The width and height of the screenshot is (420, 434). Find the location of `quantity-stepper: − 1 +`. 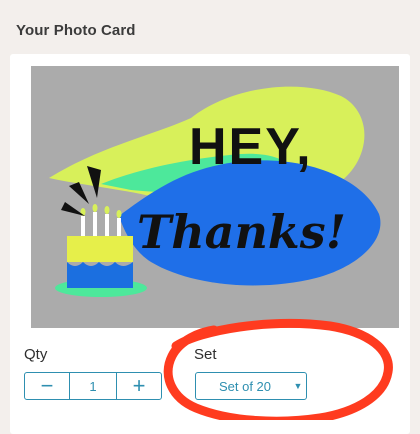

quantity-stepper: − 1 + is located at coordinates (93, 386).